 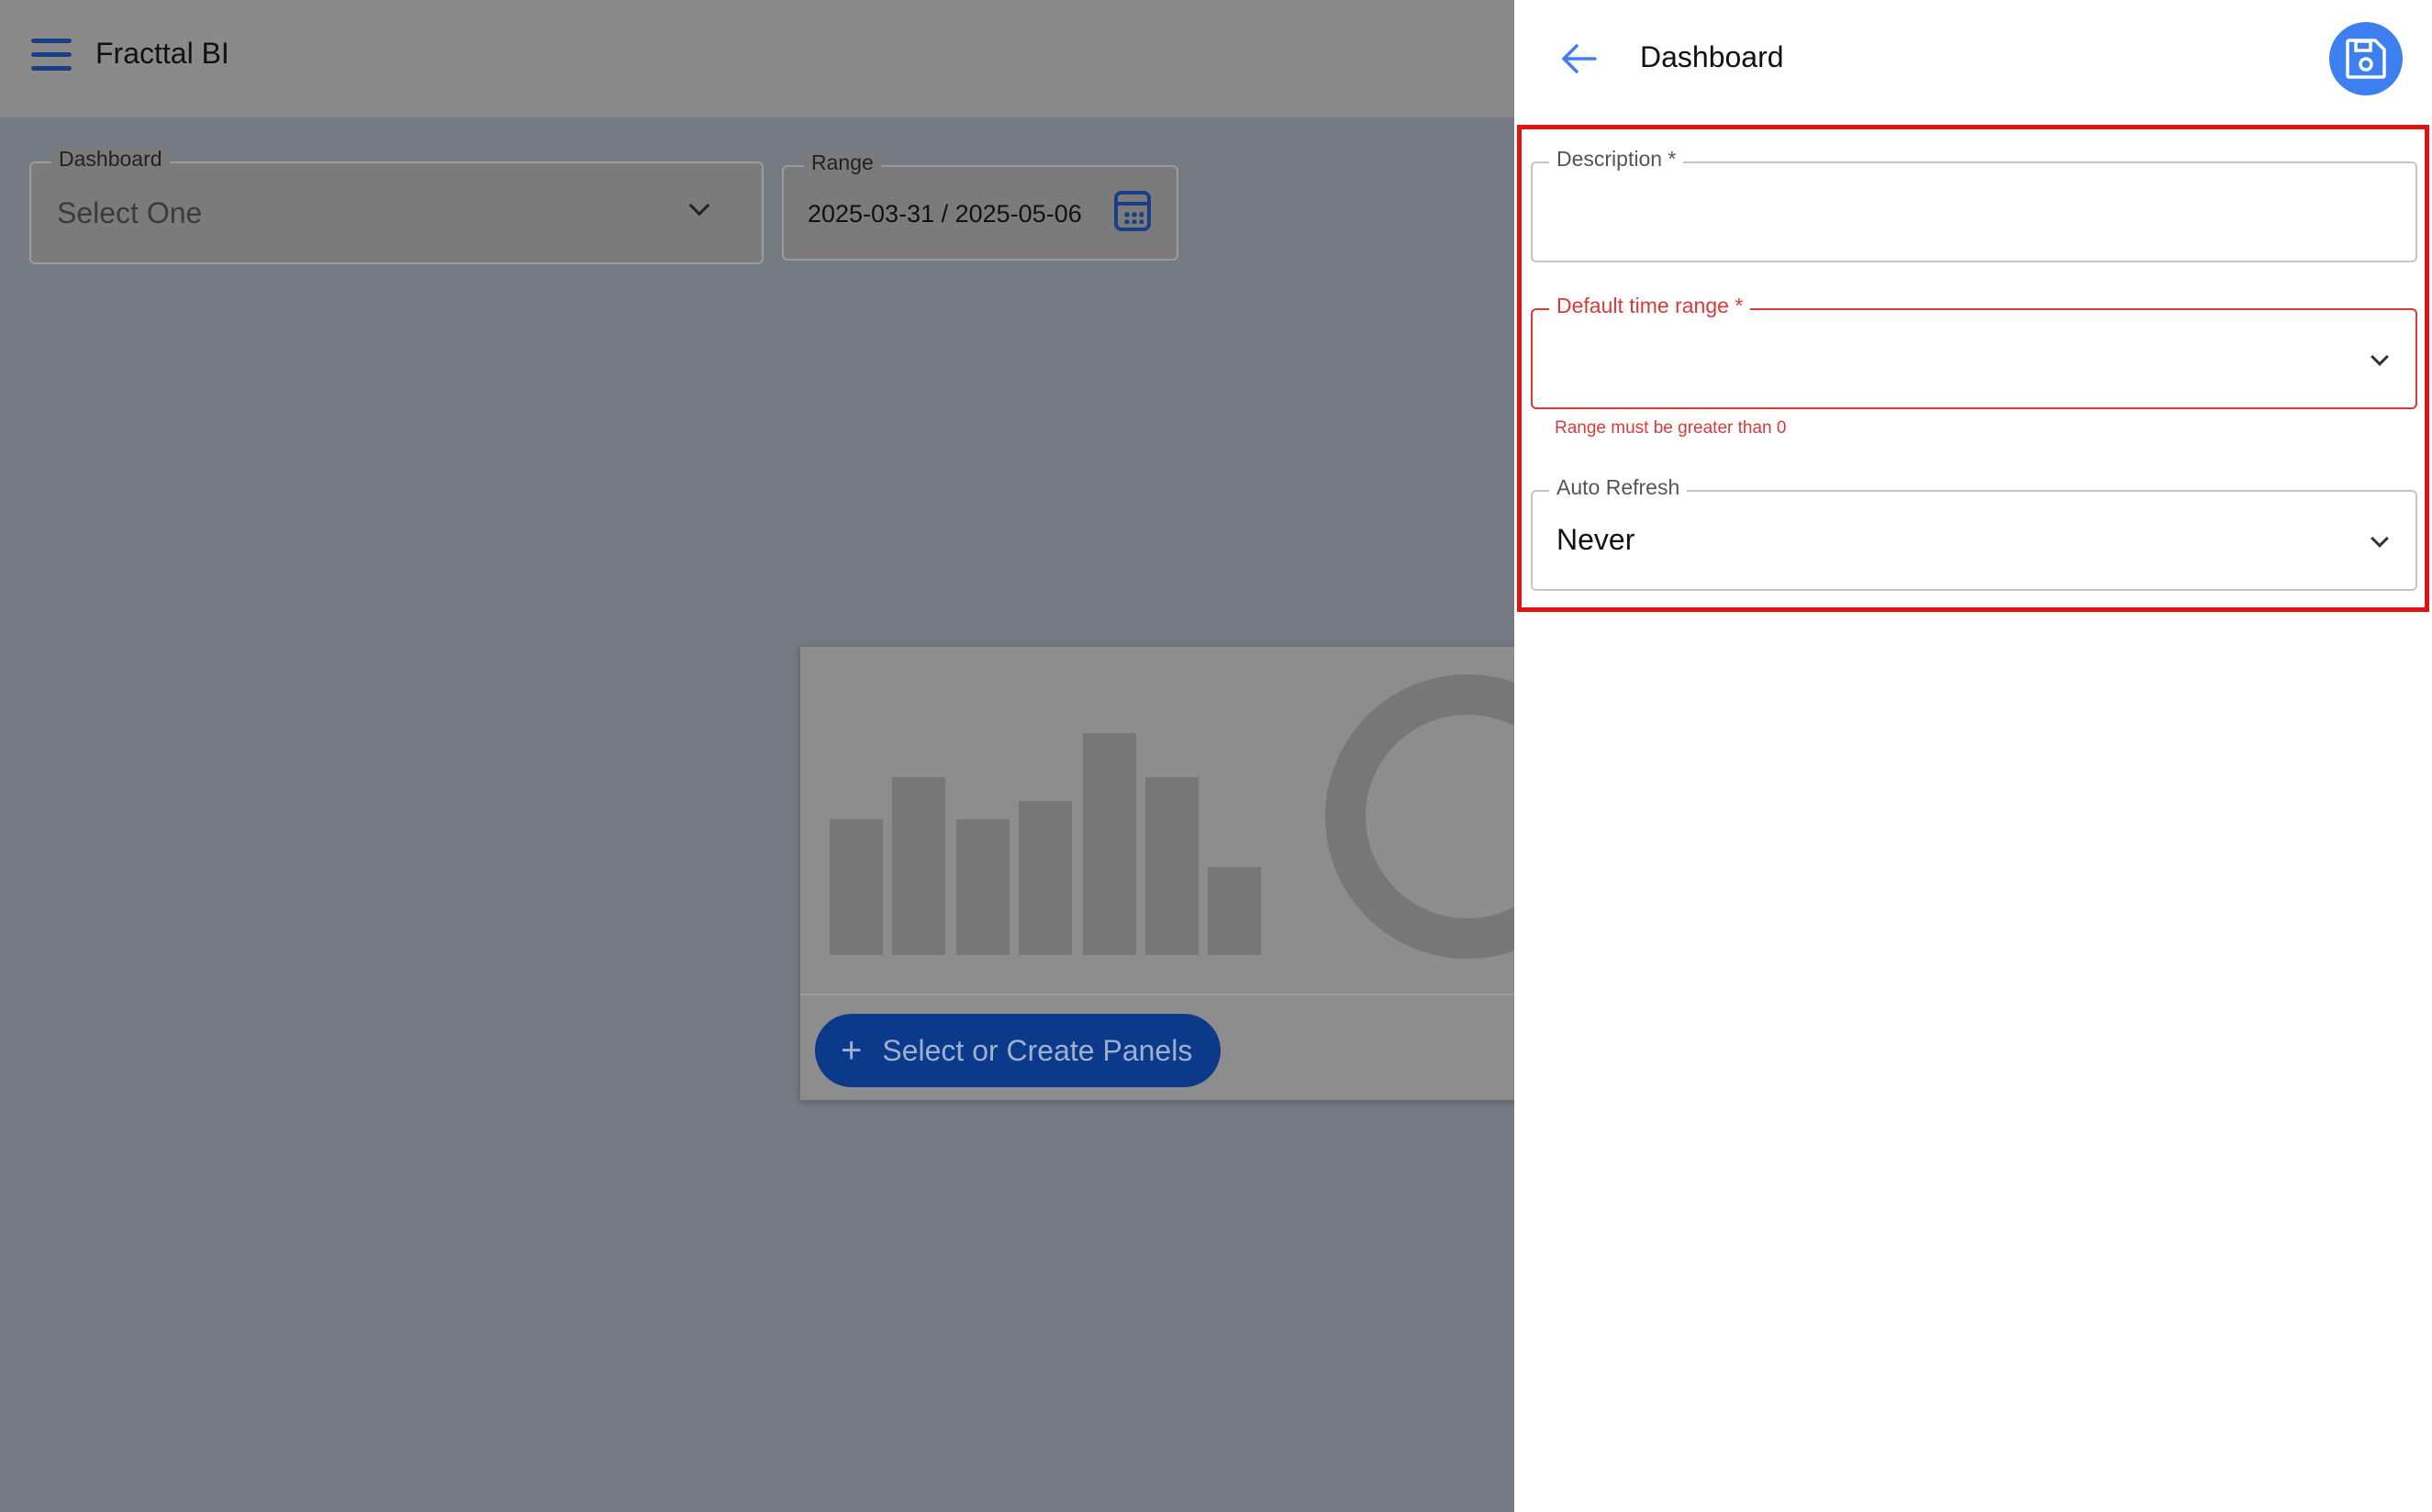 What do you see at coordinates (396, 205) in the screenshot?
I see `dashboard-select: Dashboard Select One` at bounding box center [396, 205].